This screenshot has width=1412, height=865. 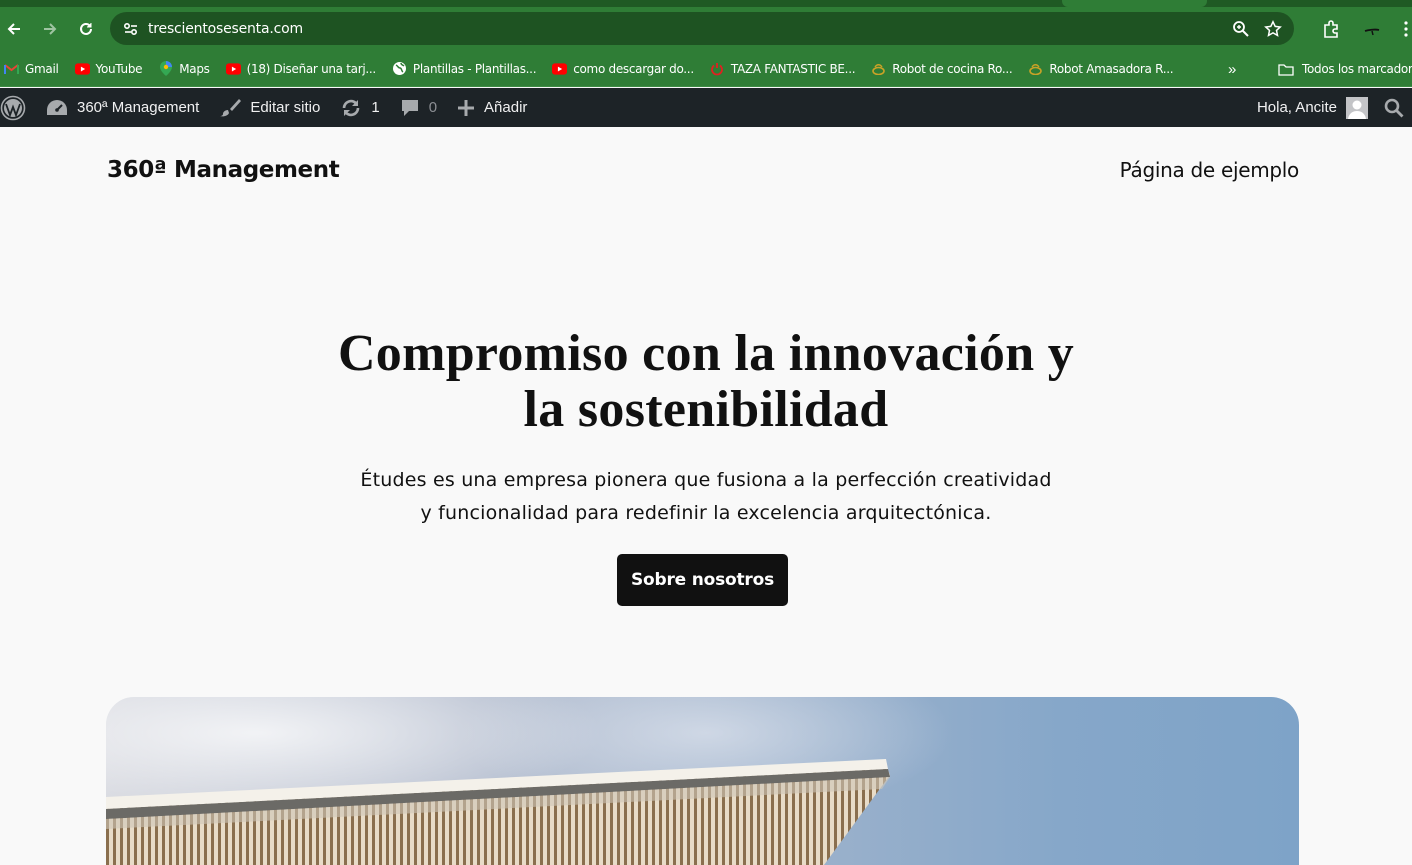 I want to click on wp-logo-menu, so click(x=18, y=107).